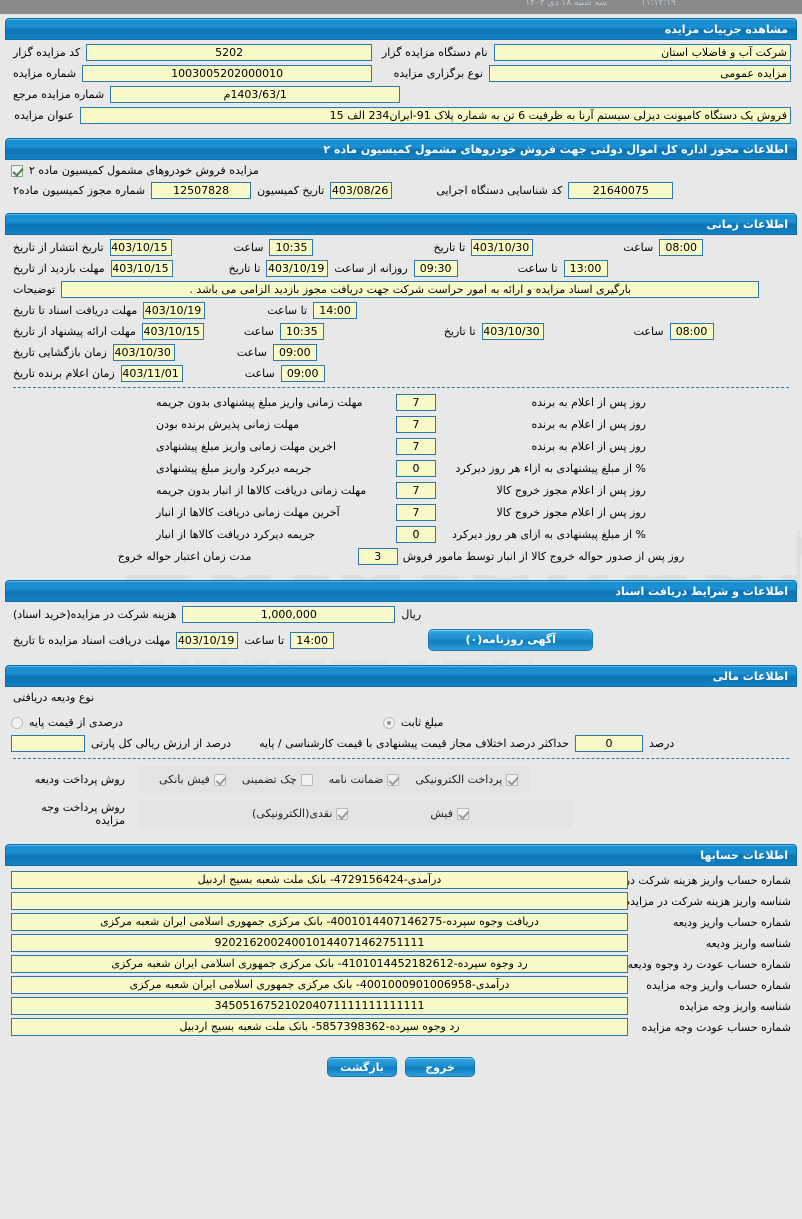 The width and height of the screenshot is (802, 1219). What do you see at coordinates (388, 722) in the screenshot?
I see `fixed-amount-radio` at bounding box center [388, 722].